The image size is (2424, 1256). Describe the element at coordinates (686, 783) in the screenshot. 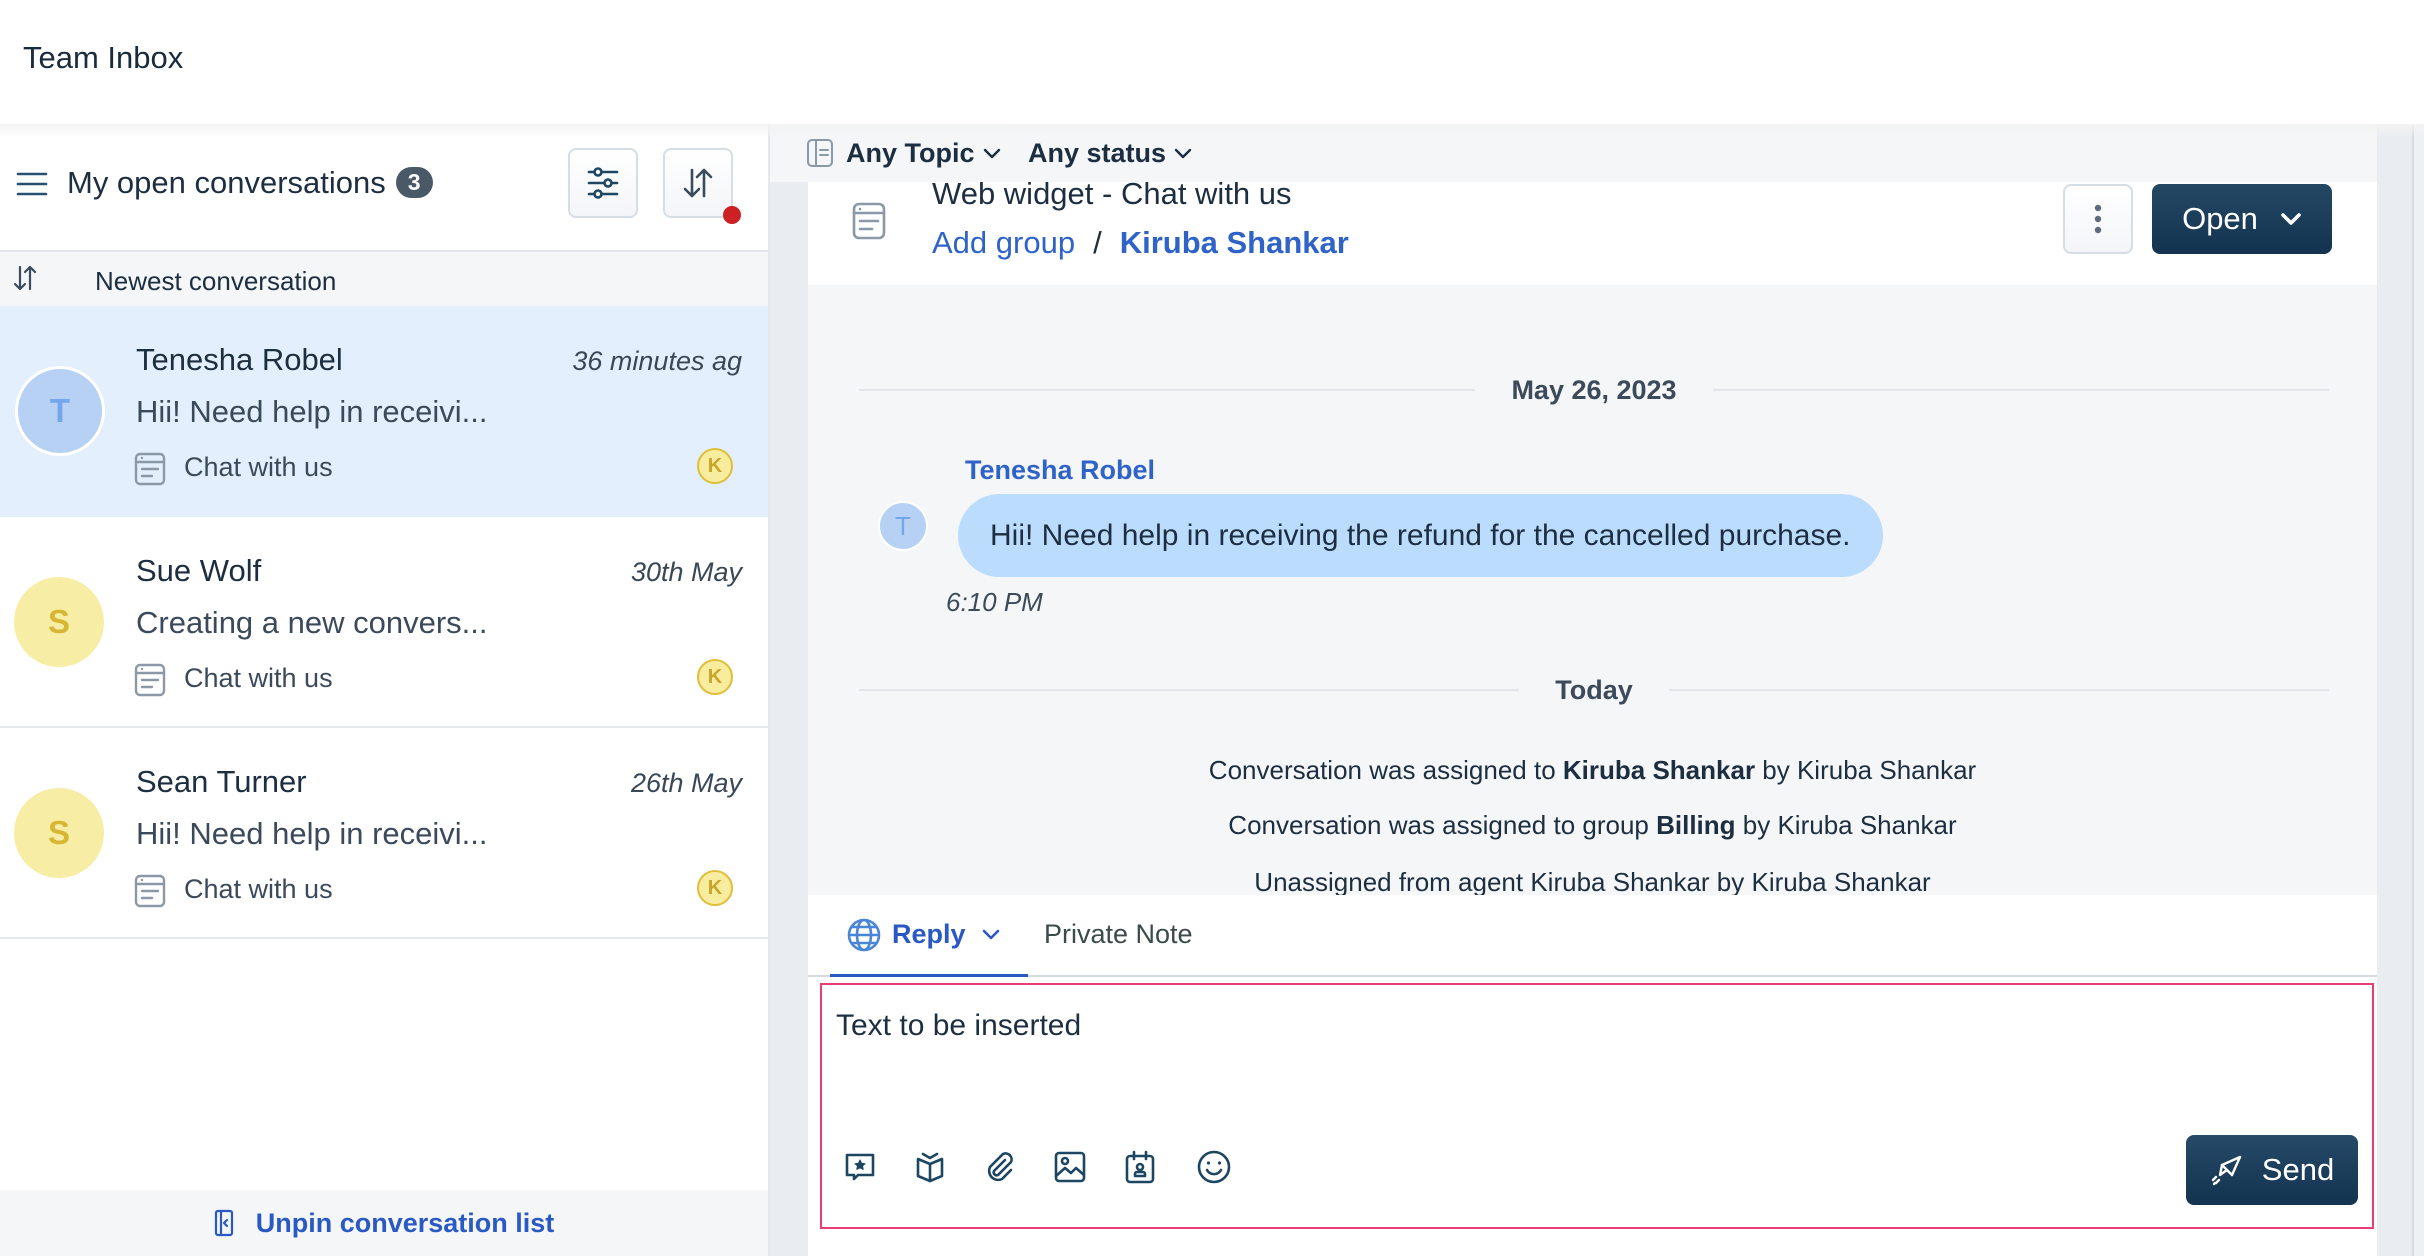

I see `conversation-time: 26th May` at that location.